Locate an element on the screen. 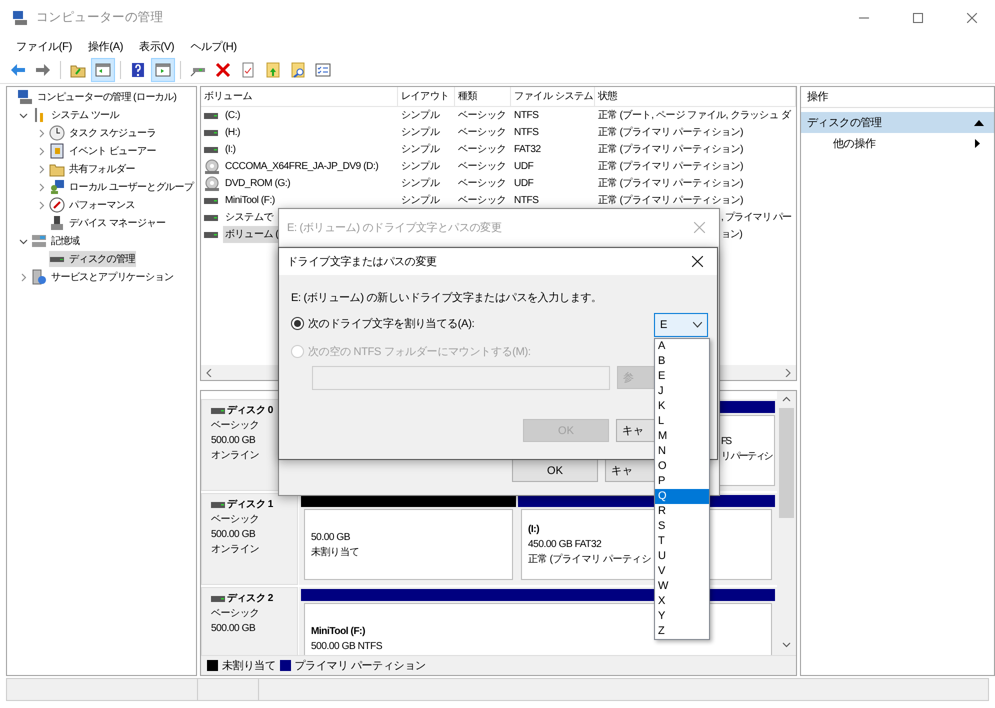  dropdown-option: Q is located at coordinates (682, 496).